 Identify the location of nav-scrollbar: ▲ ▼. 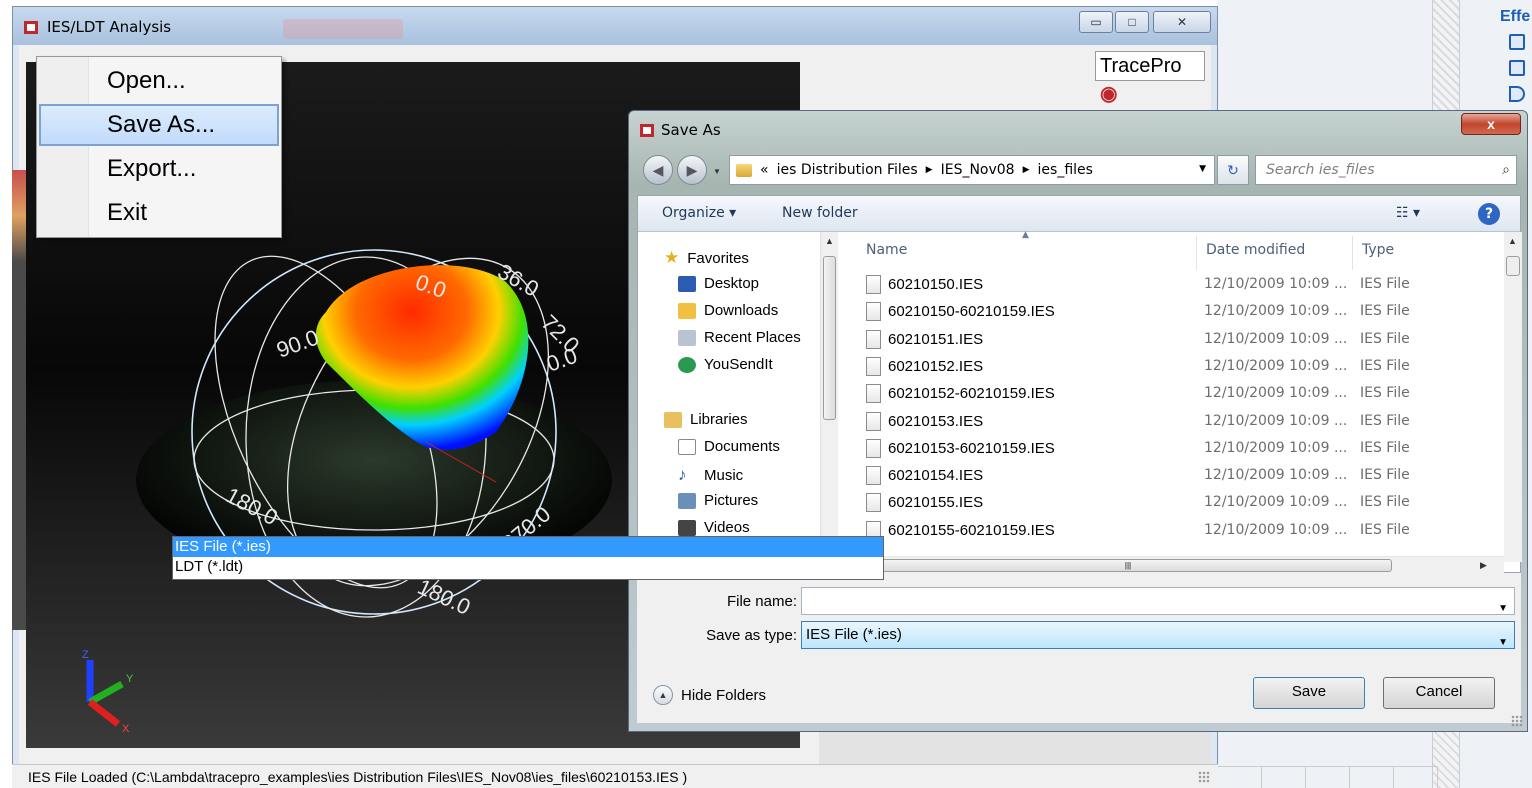
(829, 397).